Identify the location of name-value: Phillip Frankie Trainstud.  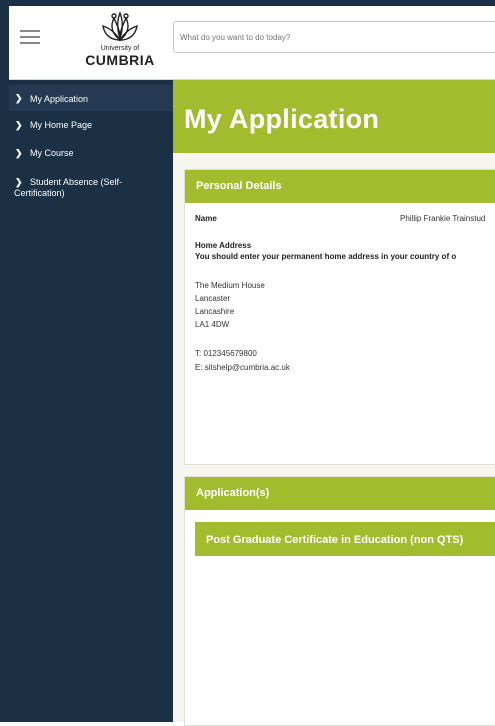
(443, 218).